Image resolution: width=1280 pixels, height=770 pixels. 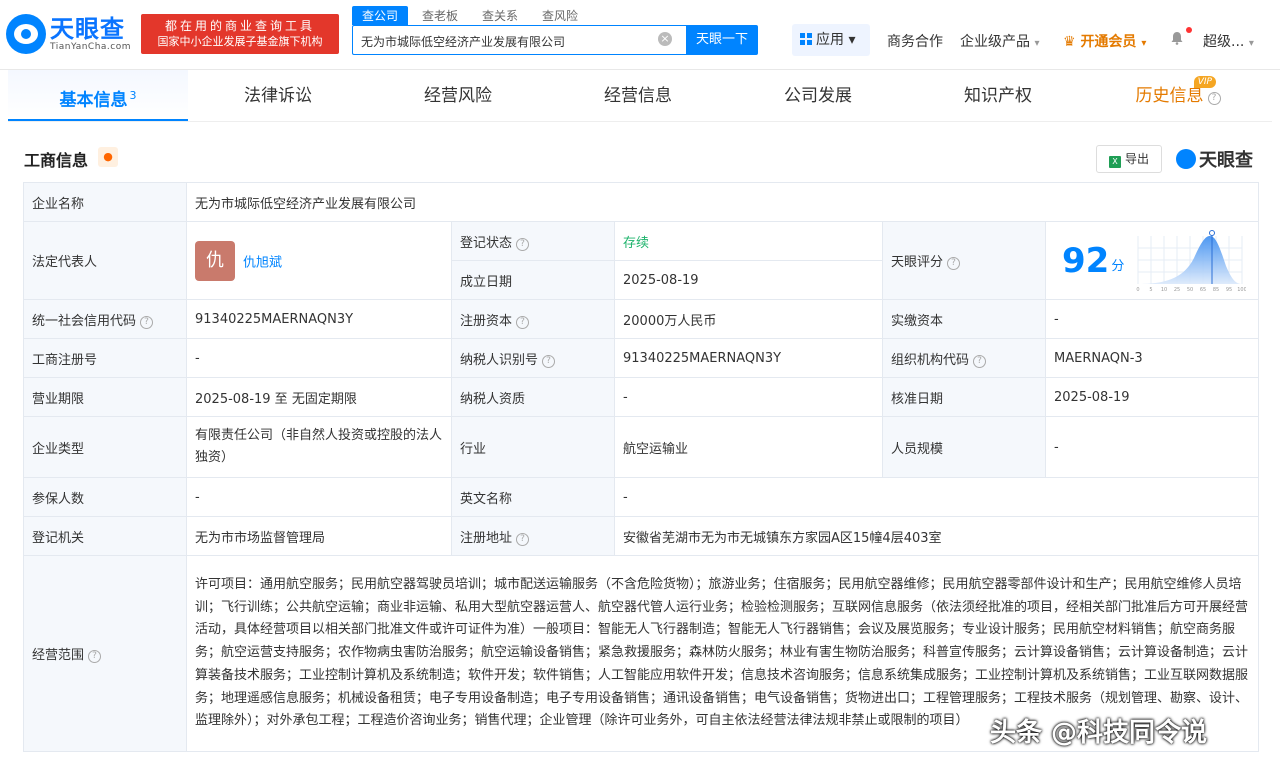 I want to click on score-unit: 分, so click(x=1118, y=266).